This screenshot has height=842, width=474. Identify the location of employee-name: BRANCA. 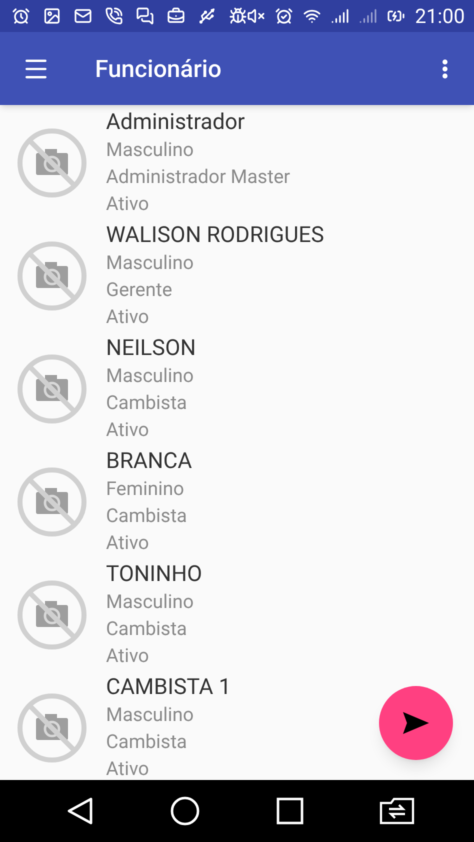
(149, 461).